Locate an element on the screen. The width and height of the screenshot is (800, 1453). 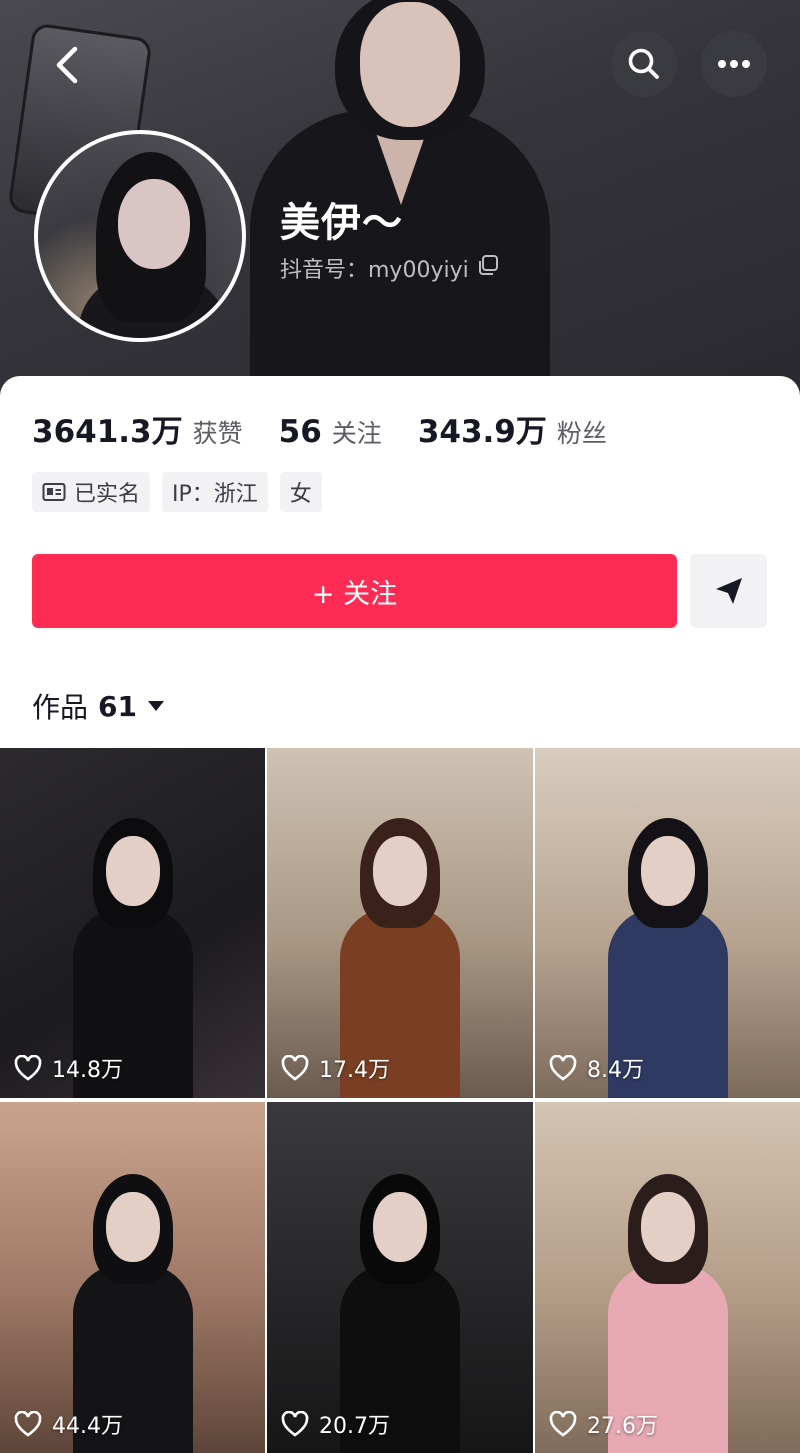
video-thumbnail: 44.4万 is located at coordinates (132, 1277).